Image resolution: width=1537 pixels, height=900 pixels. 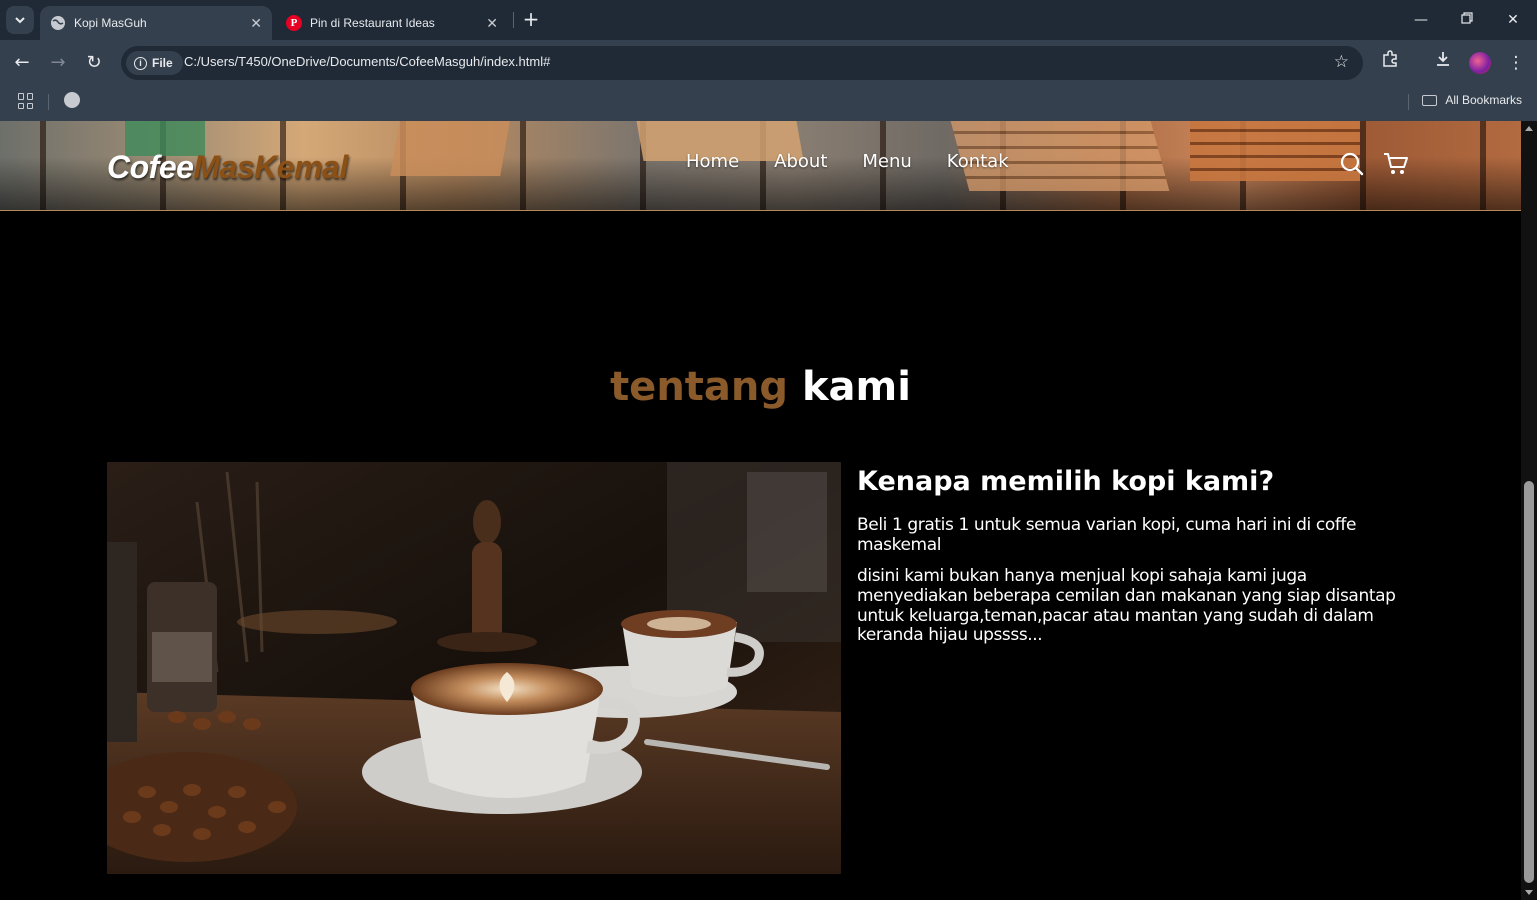 What do you see at coordinates (156, 23) in the screenshot?
I see `tab-kopi-masguh: Kopi MasGuh ✕` at bounding box center [156, 23].